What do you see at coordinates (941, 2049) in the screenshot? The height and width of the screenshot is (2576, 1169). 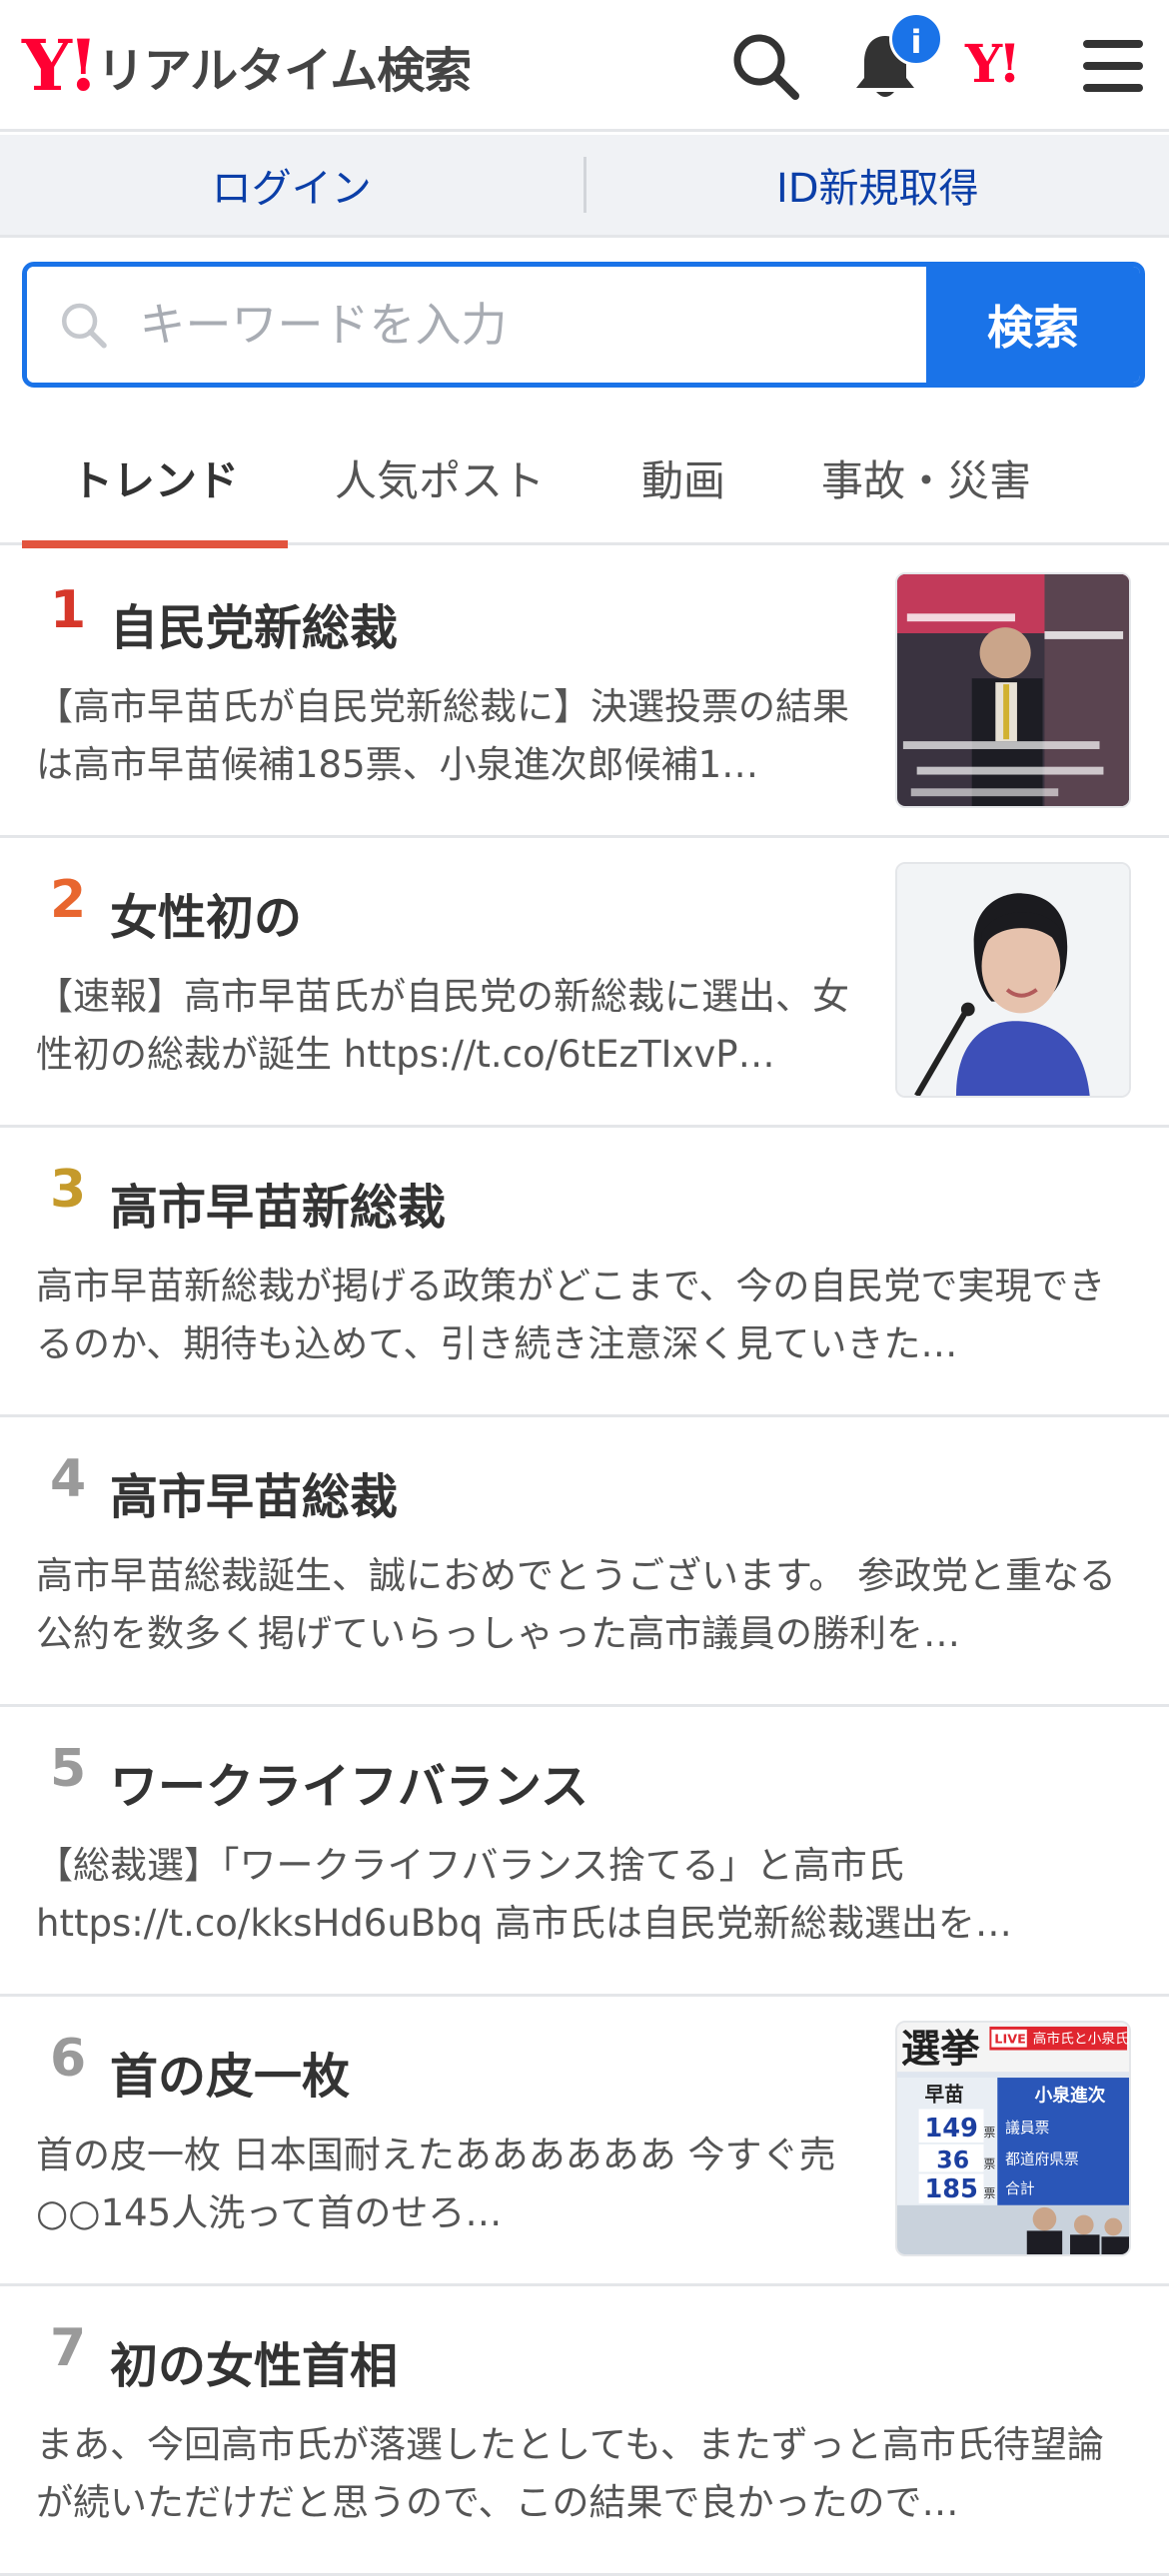 I see `thumb-banner: 選挙` at bounding box center [941, 2049].